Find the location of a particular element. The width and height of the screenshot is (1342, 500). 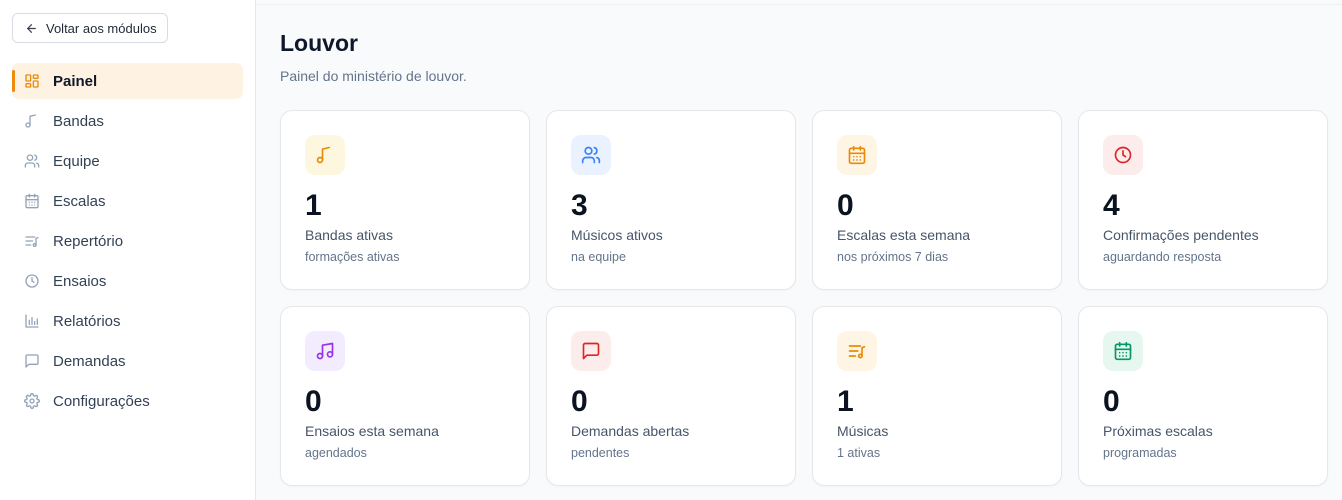

sidebar-item-label: Bandas is located at coordinates (78, 121).